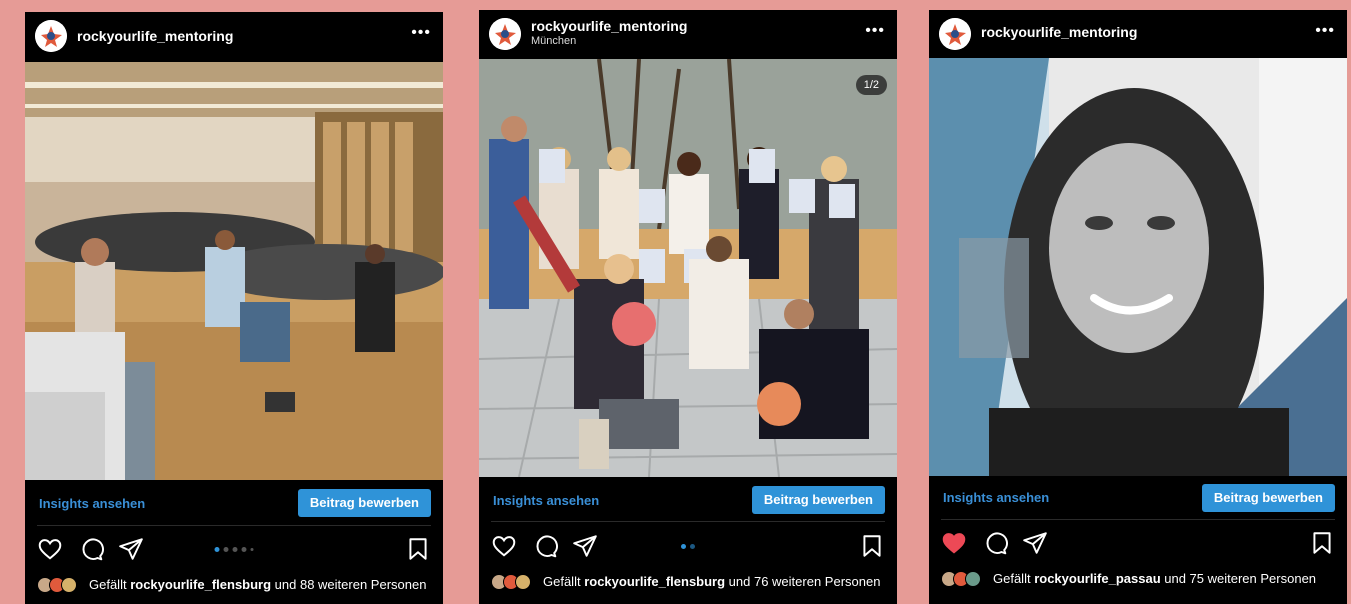 Image resolution: width=1351 pixels, height=604 pixels. I want to click on likes-suffix: und 88 weiteren Personen, so click(349, 584).